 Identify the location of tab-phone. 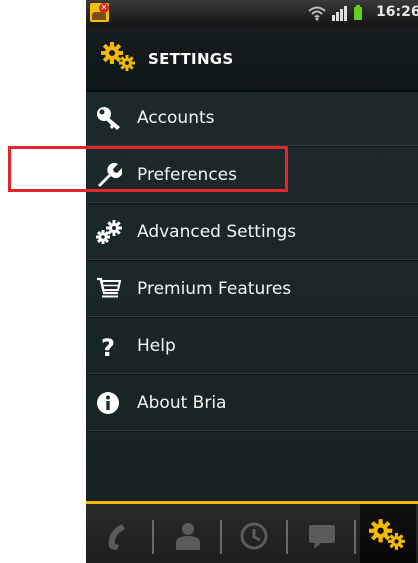
(120, 536).